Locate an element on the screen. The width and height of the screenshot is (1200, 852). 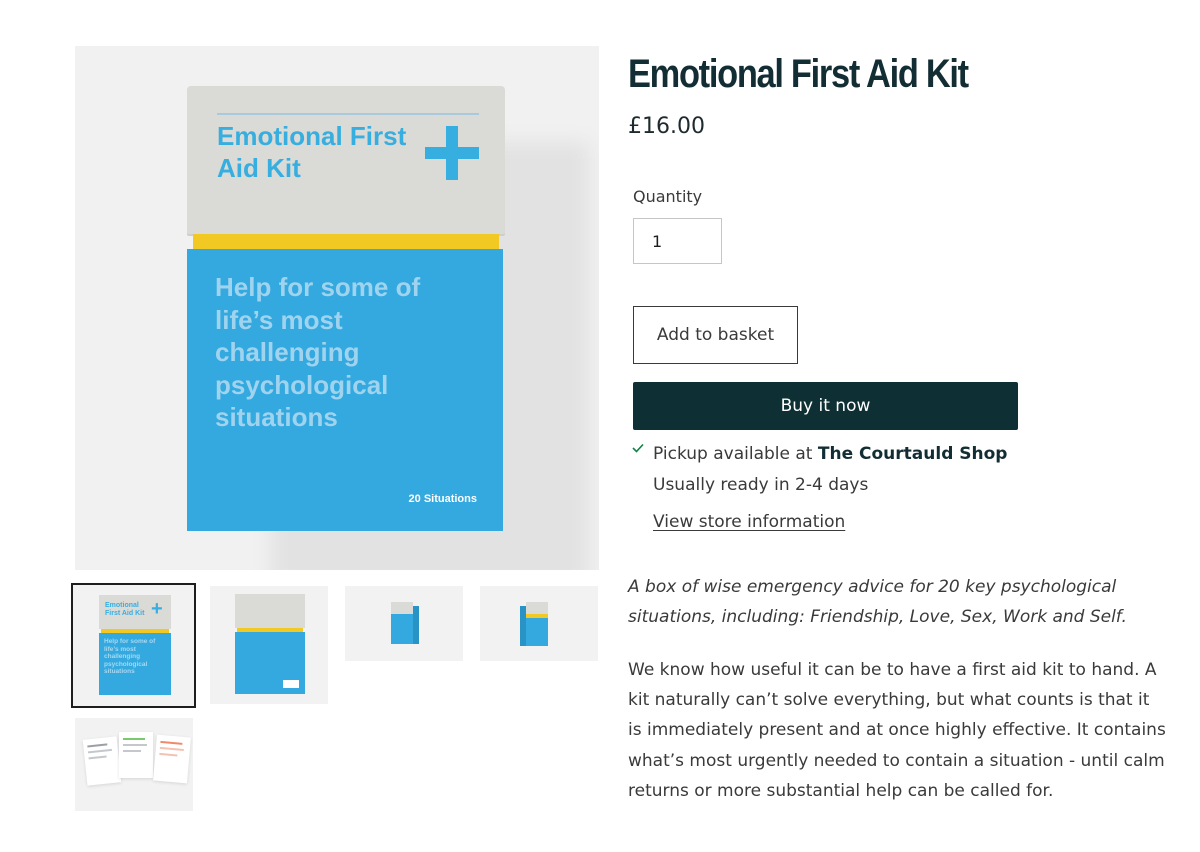
box-lid-title: Emotional First Aid Kit is located at coordinates (312, 152).